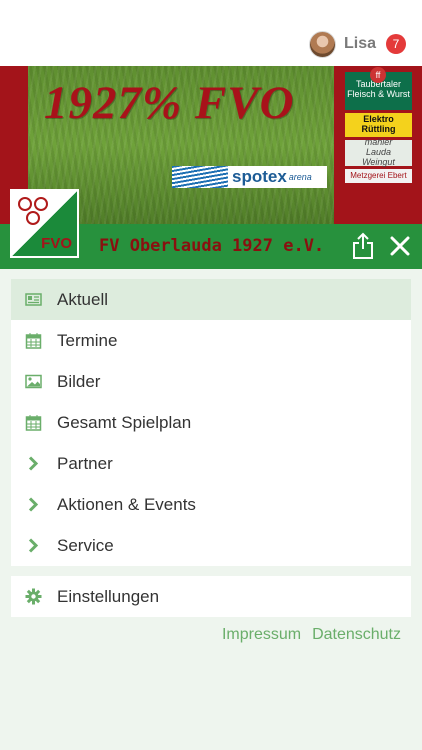  What do you see at coordinates (300, 177) in the screenshot?
I see `spotex-sub: arena` at bounding box center [300, 177].